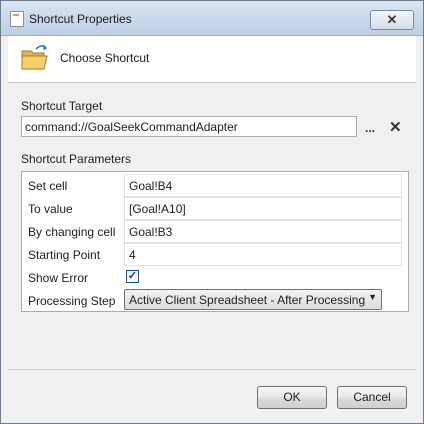 The image size is (424, 424). I want to click on set-cell-input: Goal!B4, so click(263, 185).